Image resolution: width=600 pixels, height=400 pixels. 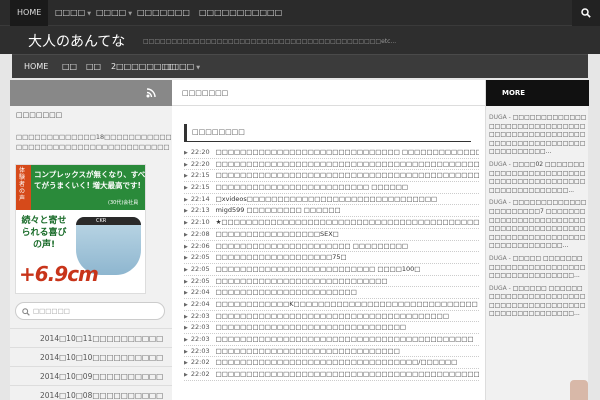 What do you see at coordinates (308, 351) in the screenshot?
I see `feed-title: □□□□□□□□□□□□□□□□□□□□□□□□□□□□□□` at bounding box center [308, 351].